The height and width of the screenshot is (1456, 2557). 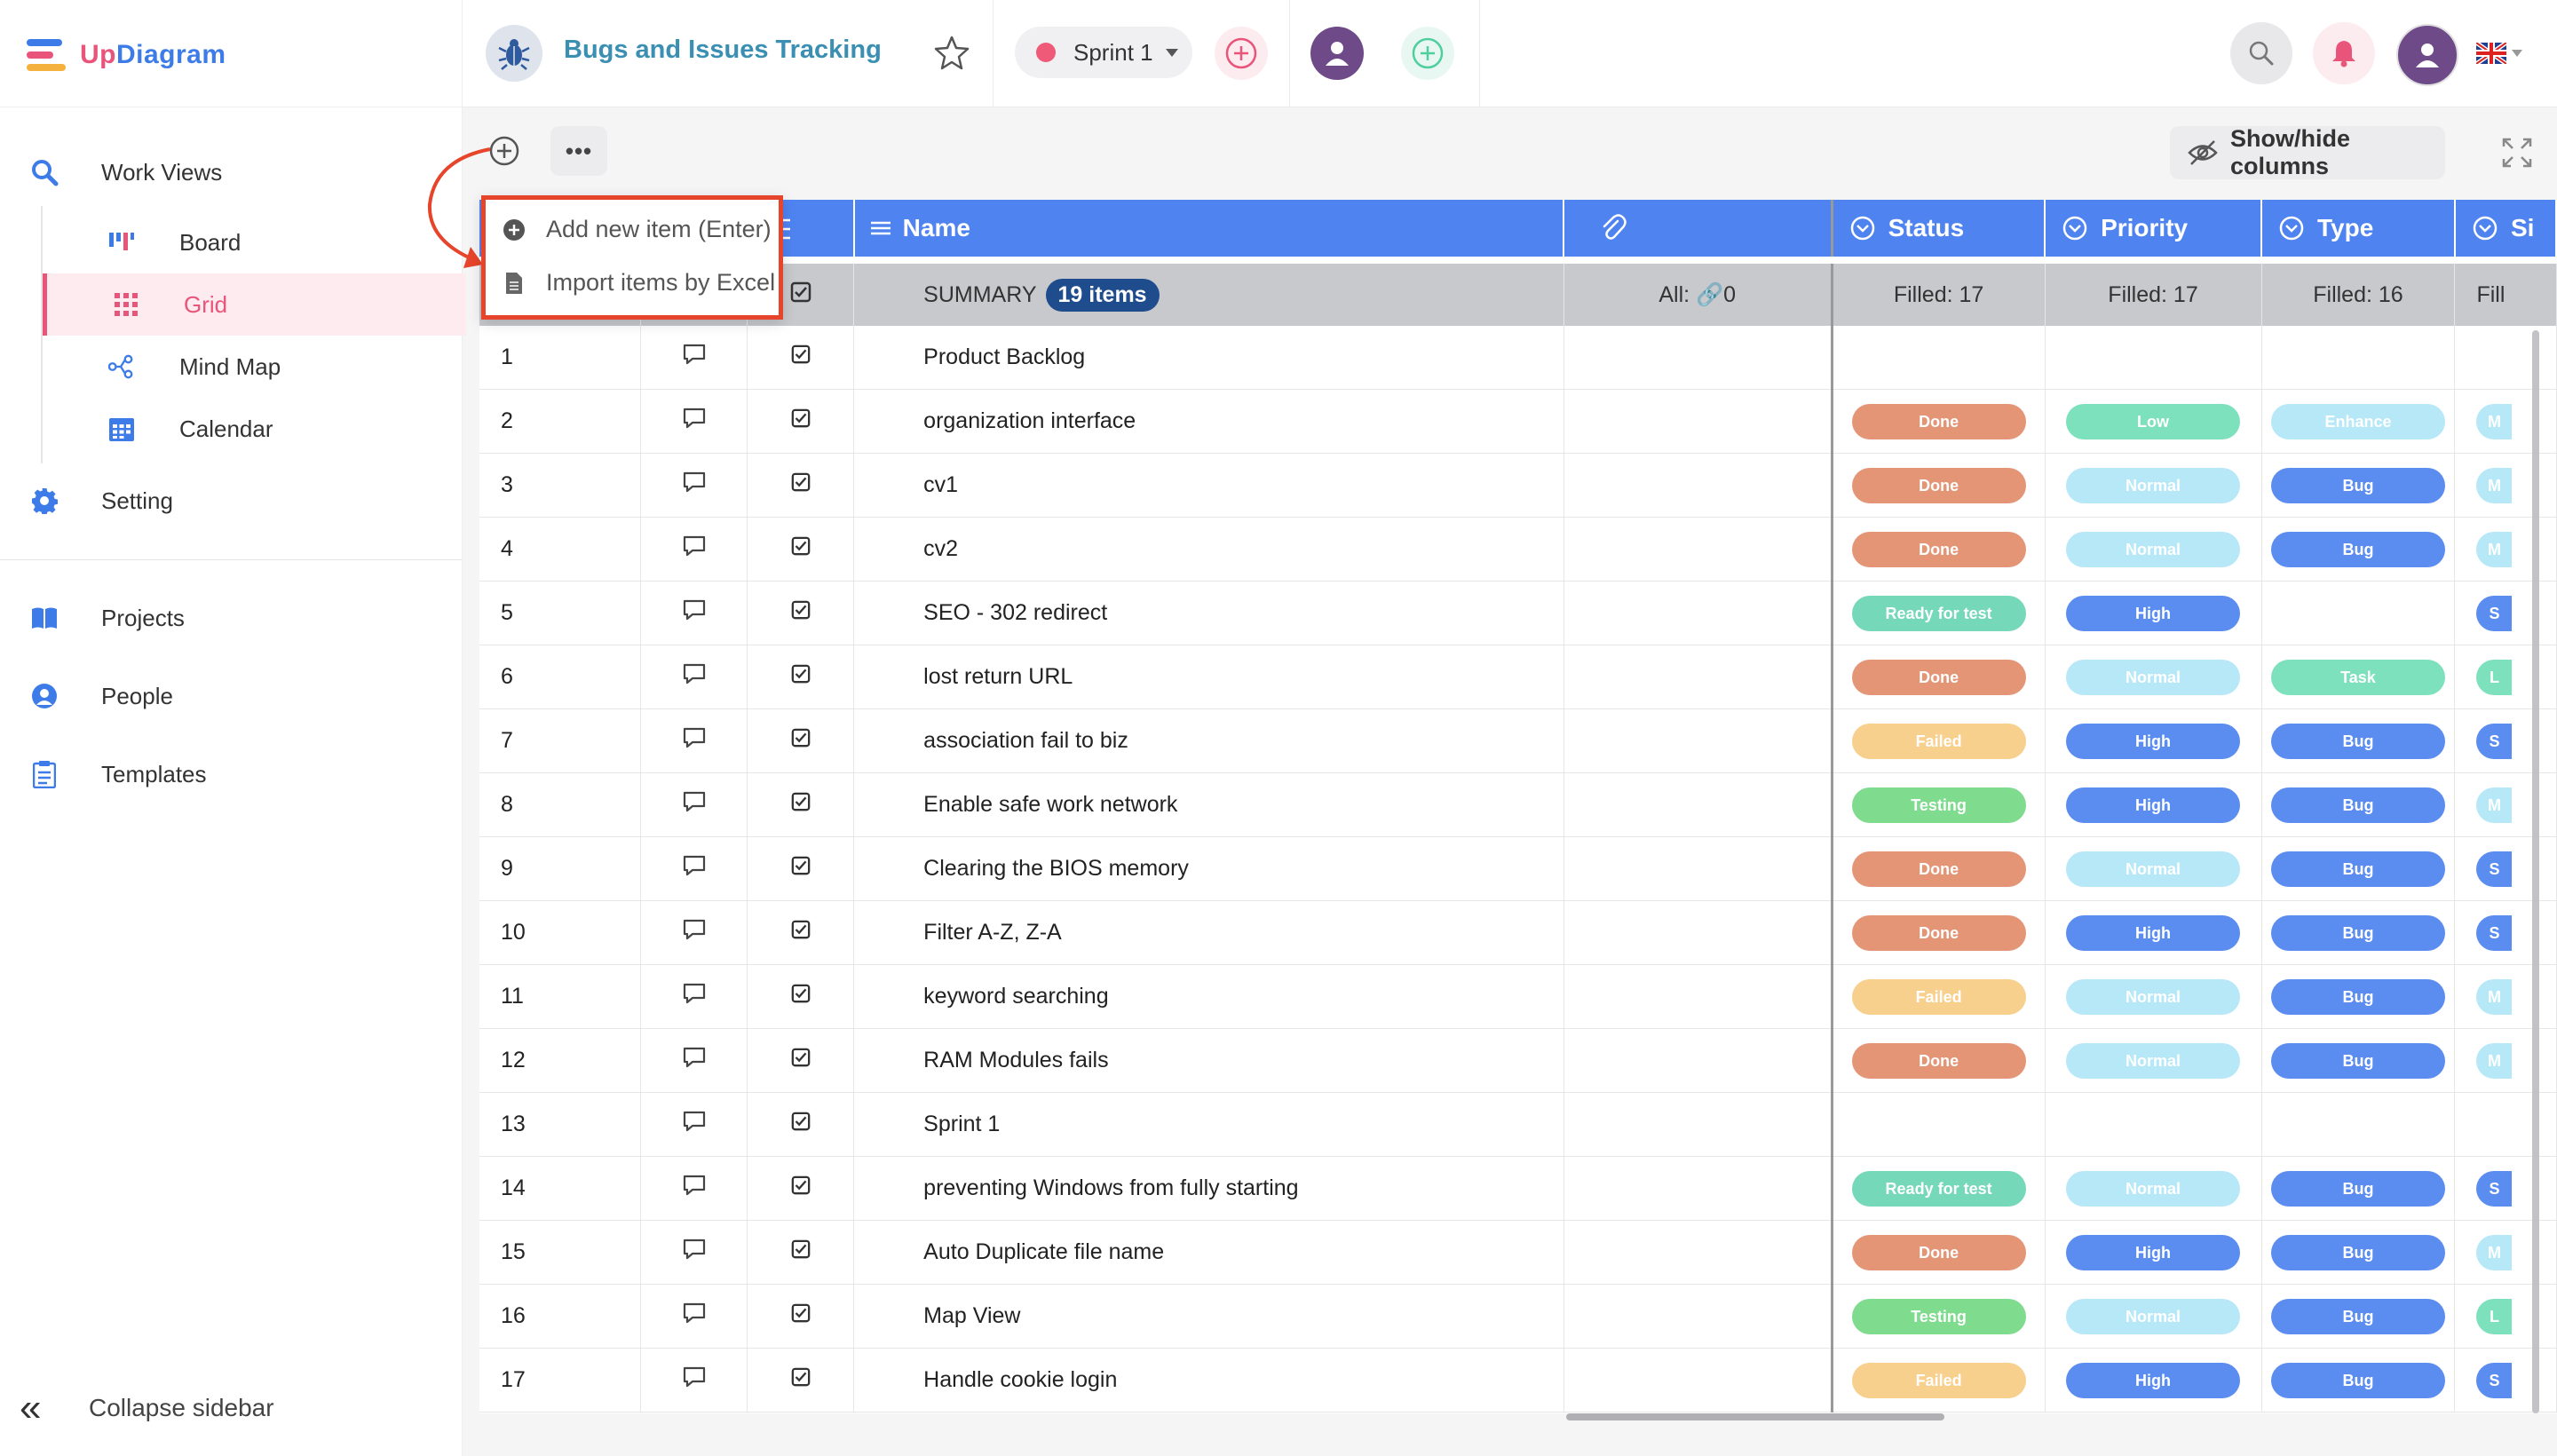 What do you see at coordinates (1939, 1124) in the screenshot?
I see `status-cell` at bounding box center [1939, 1124].